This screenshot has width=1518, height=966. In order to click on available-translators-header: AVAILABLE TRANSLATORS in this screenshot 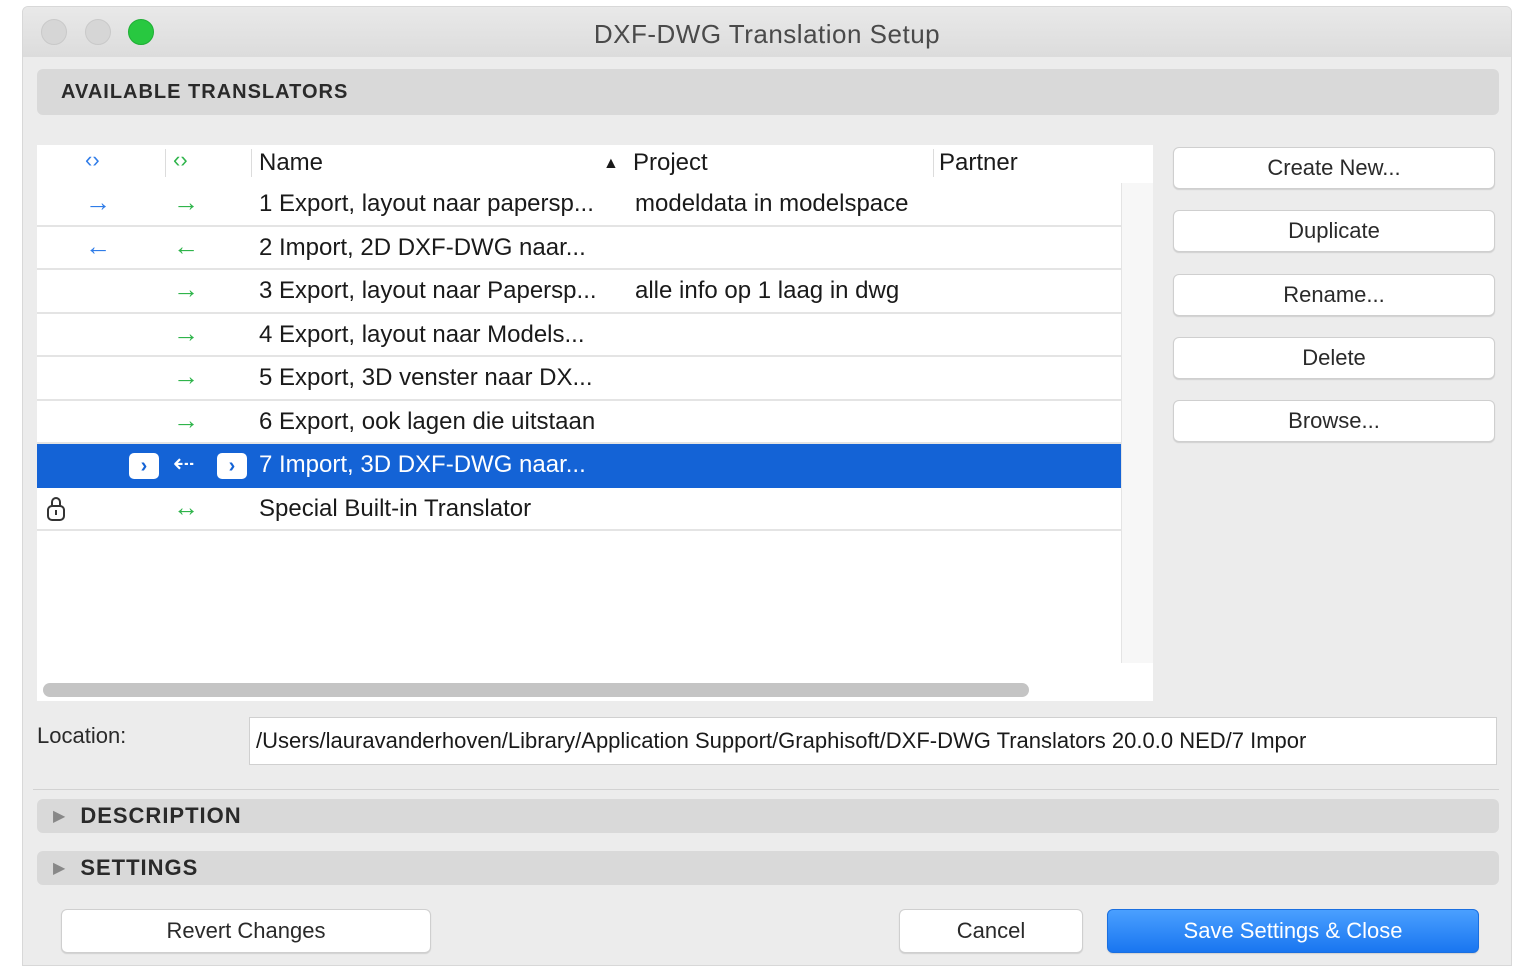, I will do `click(768, 92)`.